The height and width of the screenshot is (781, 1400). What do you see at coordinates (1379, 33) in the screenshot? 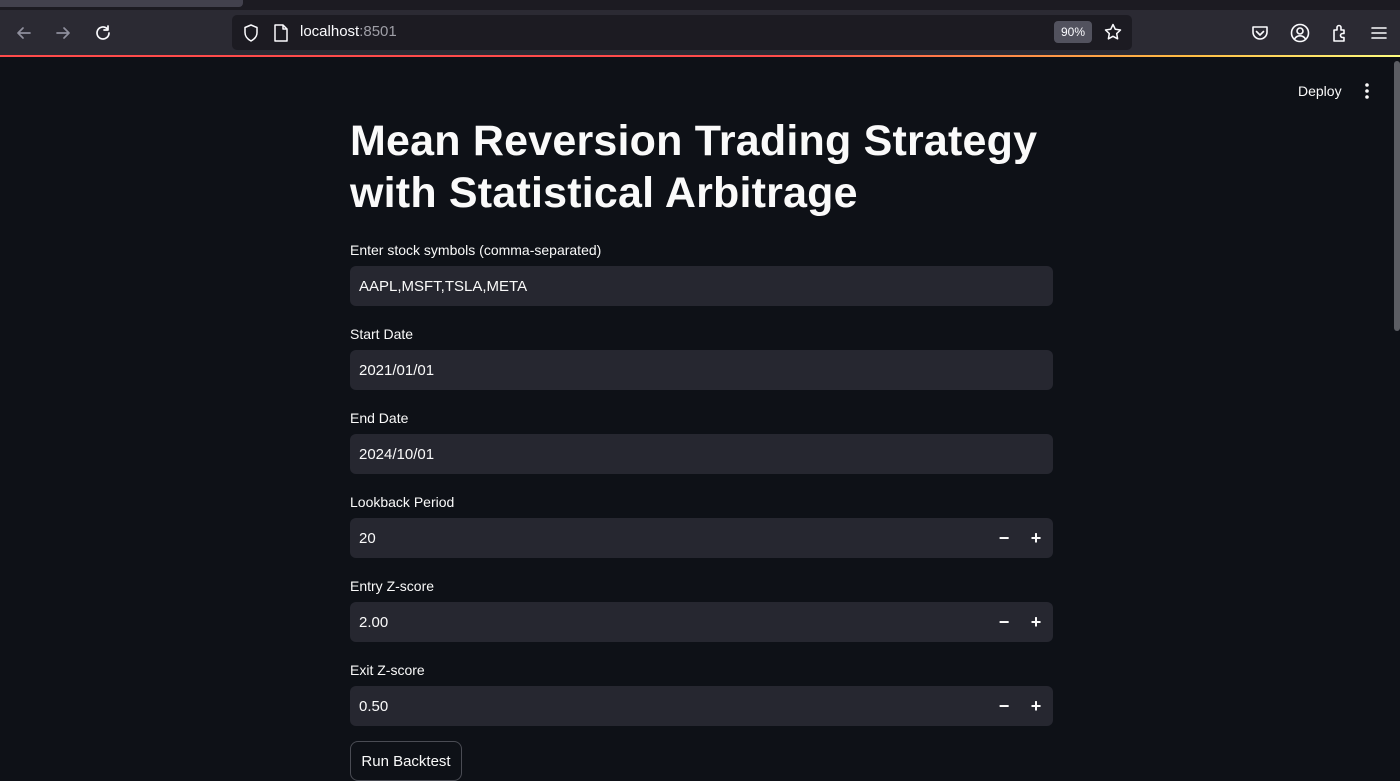
I see `menu-icon` at bounding box center [1379, 33].